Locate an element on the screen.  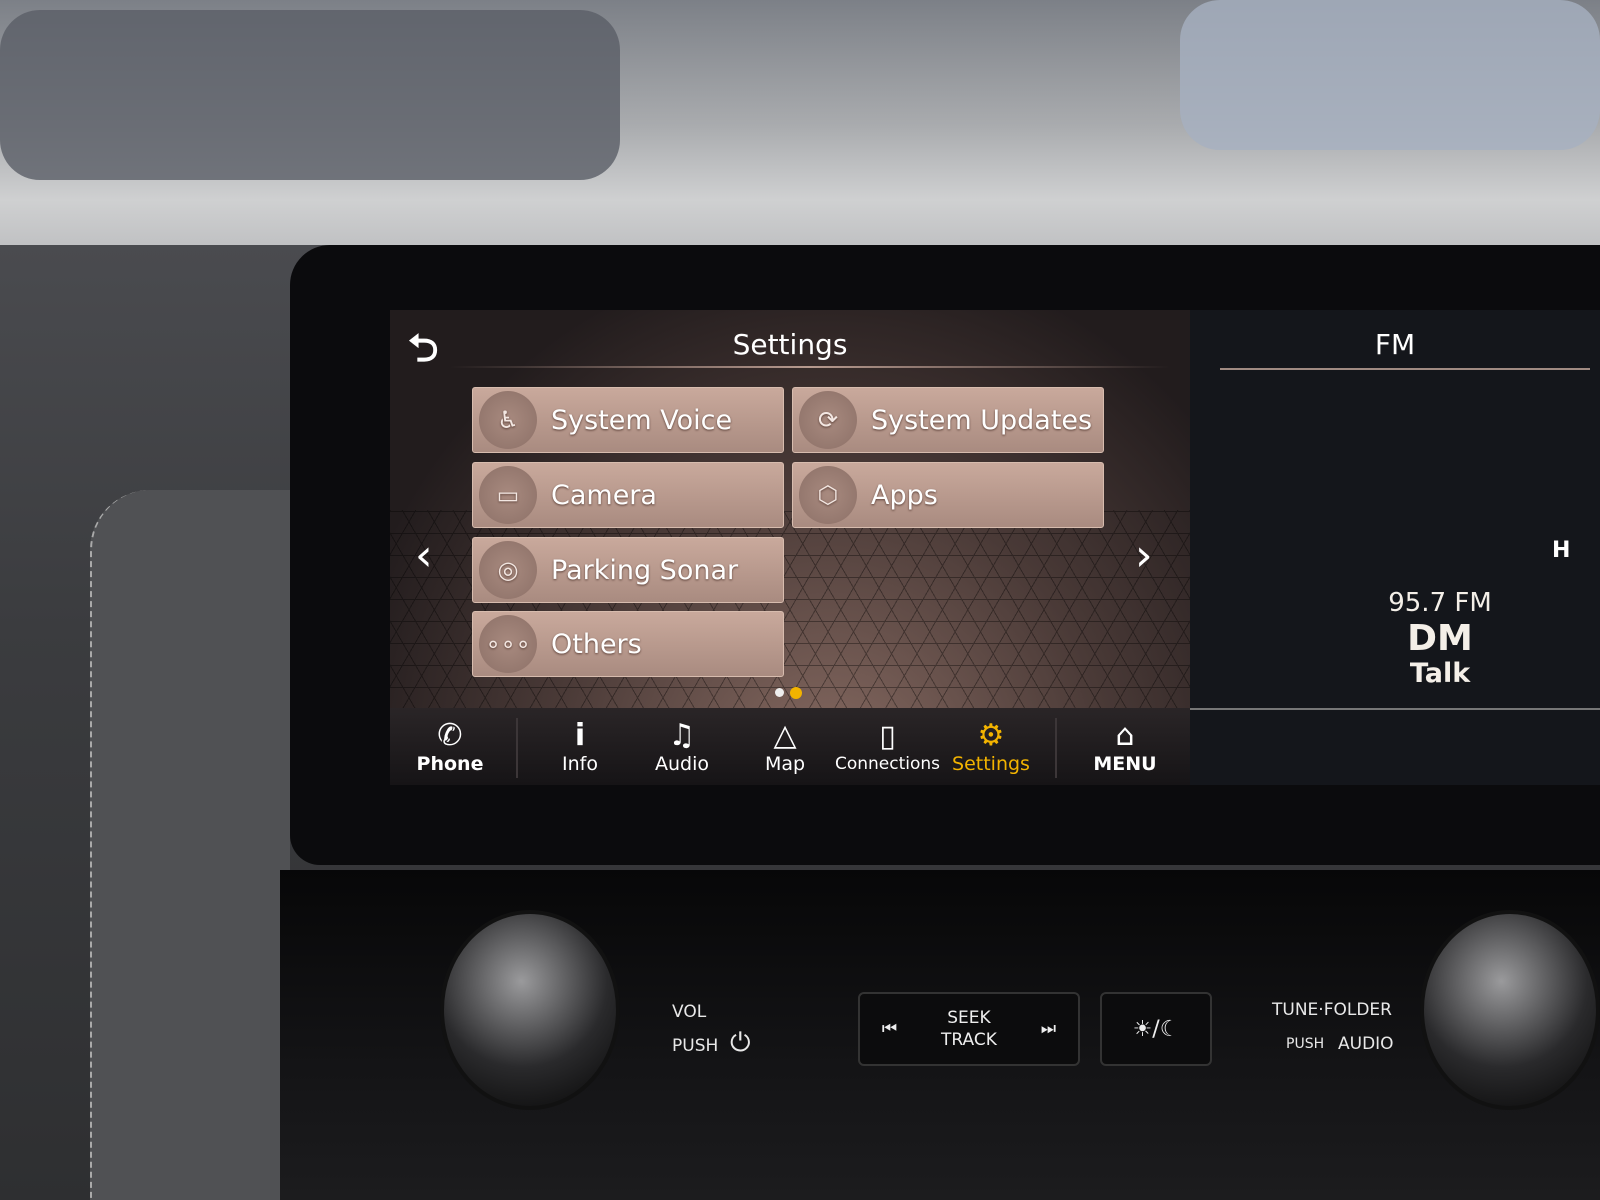
nav-label: Map is located at coordinates (785, 763).